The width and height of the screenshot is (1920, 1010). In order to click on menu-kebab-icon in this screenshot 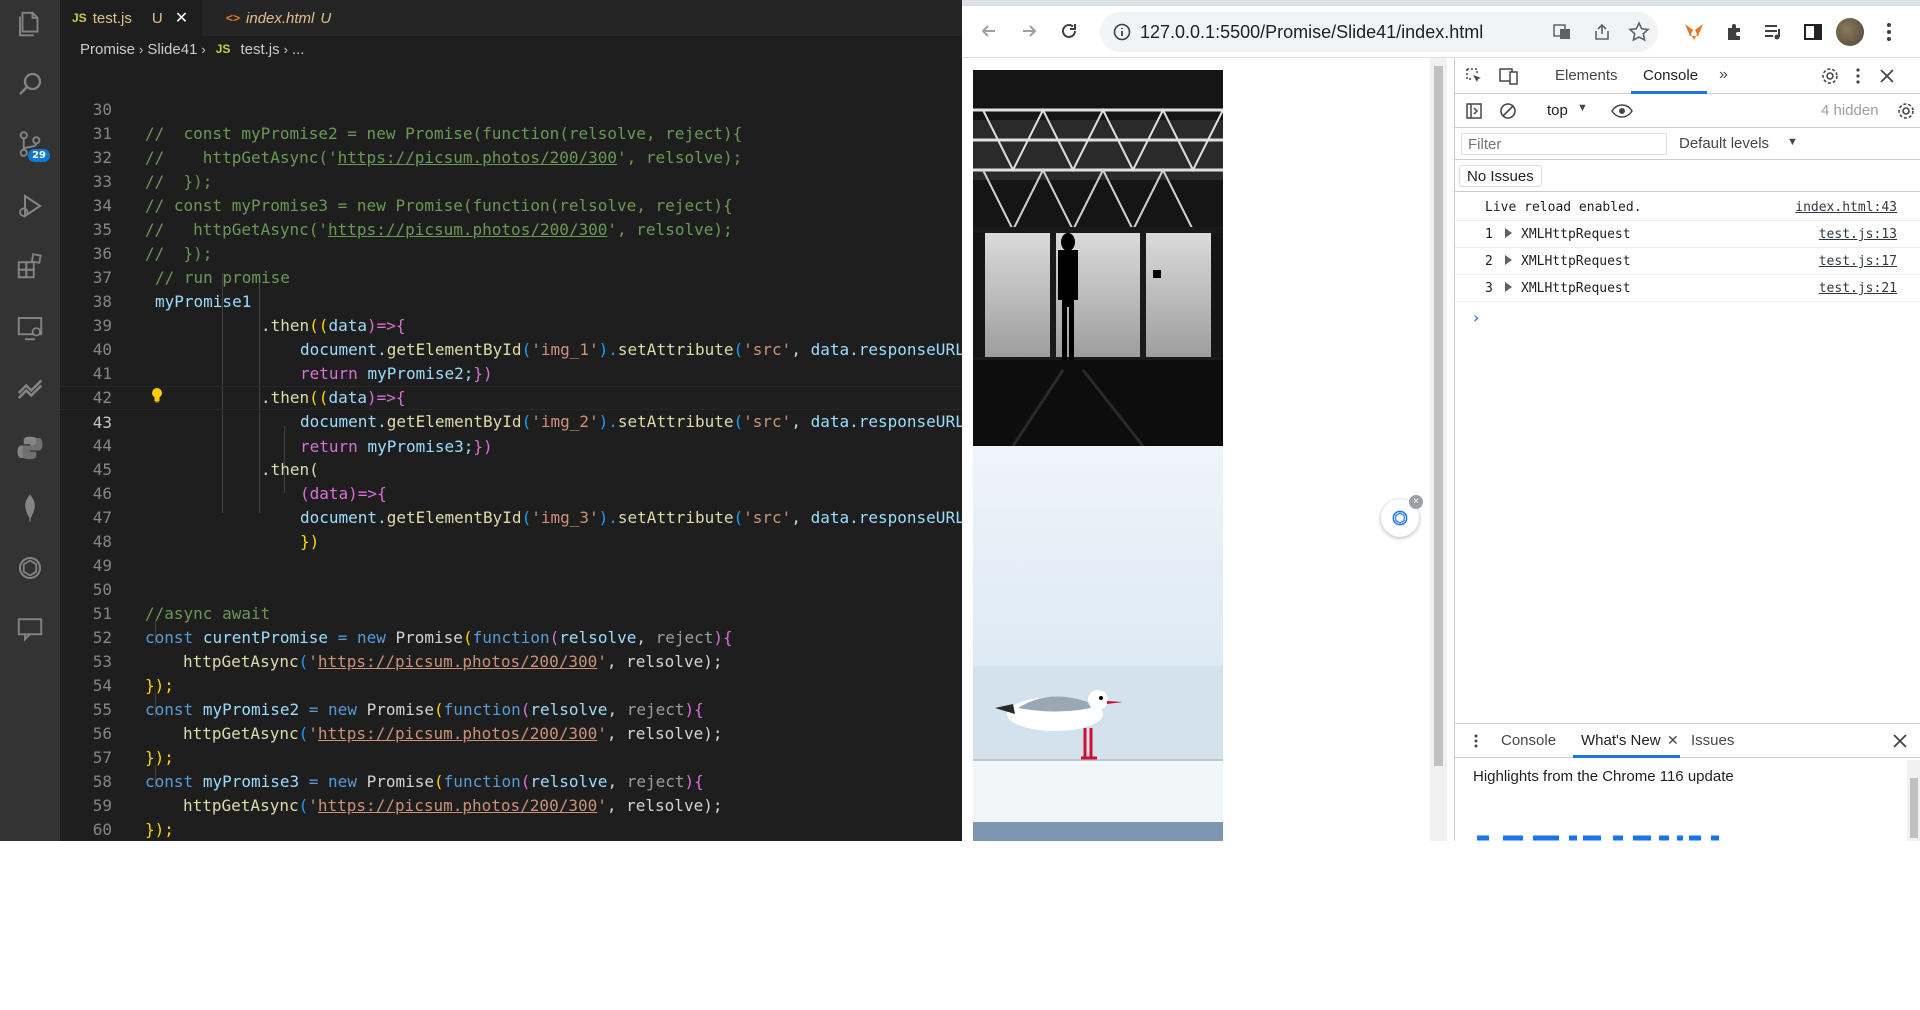, I will do `click(1889, 32)`.